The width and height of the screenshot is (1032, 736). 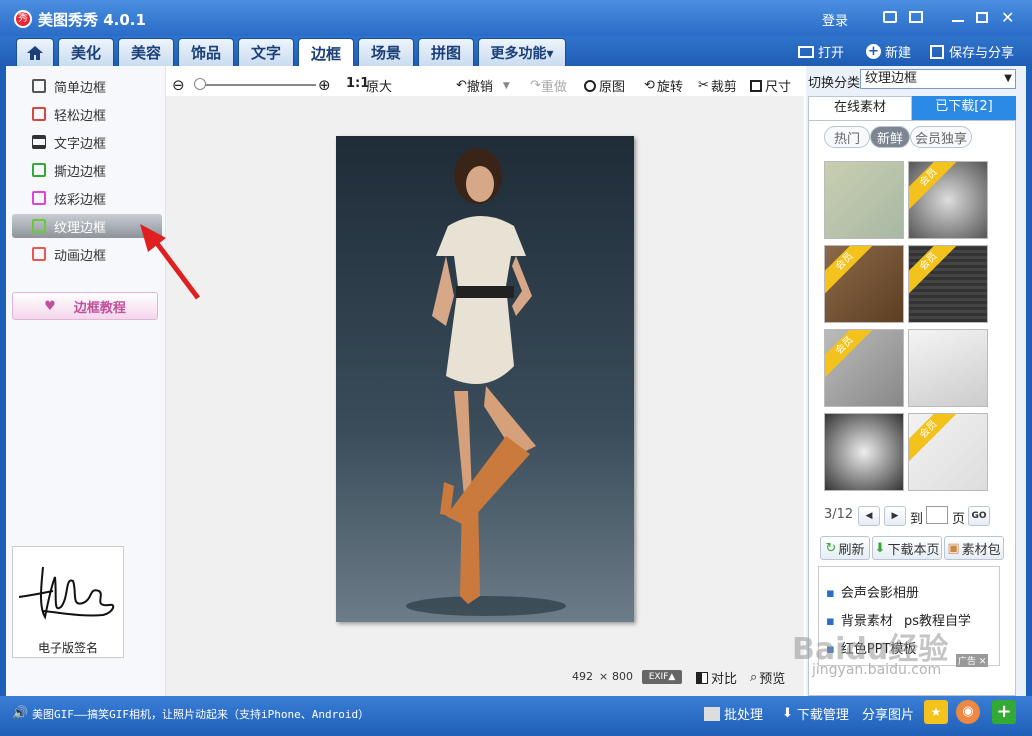 I want to click on photo-image, so click(x=486, y=382).